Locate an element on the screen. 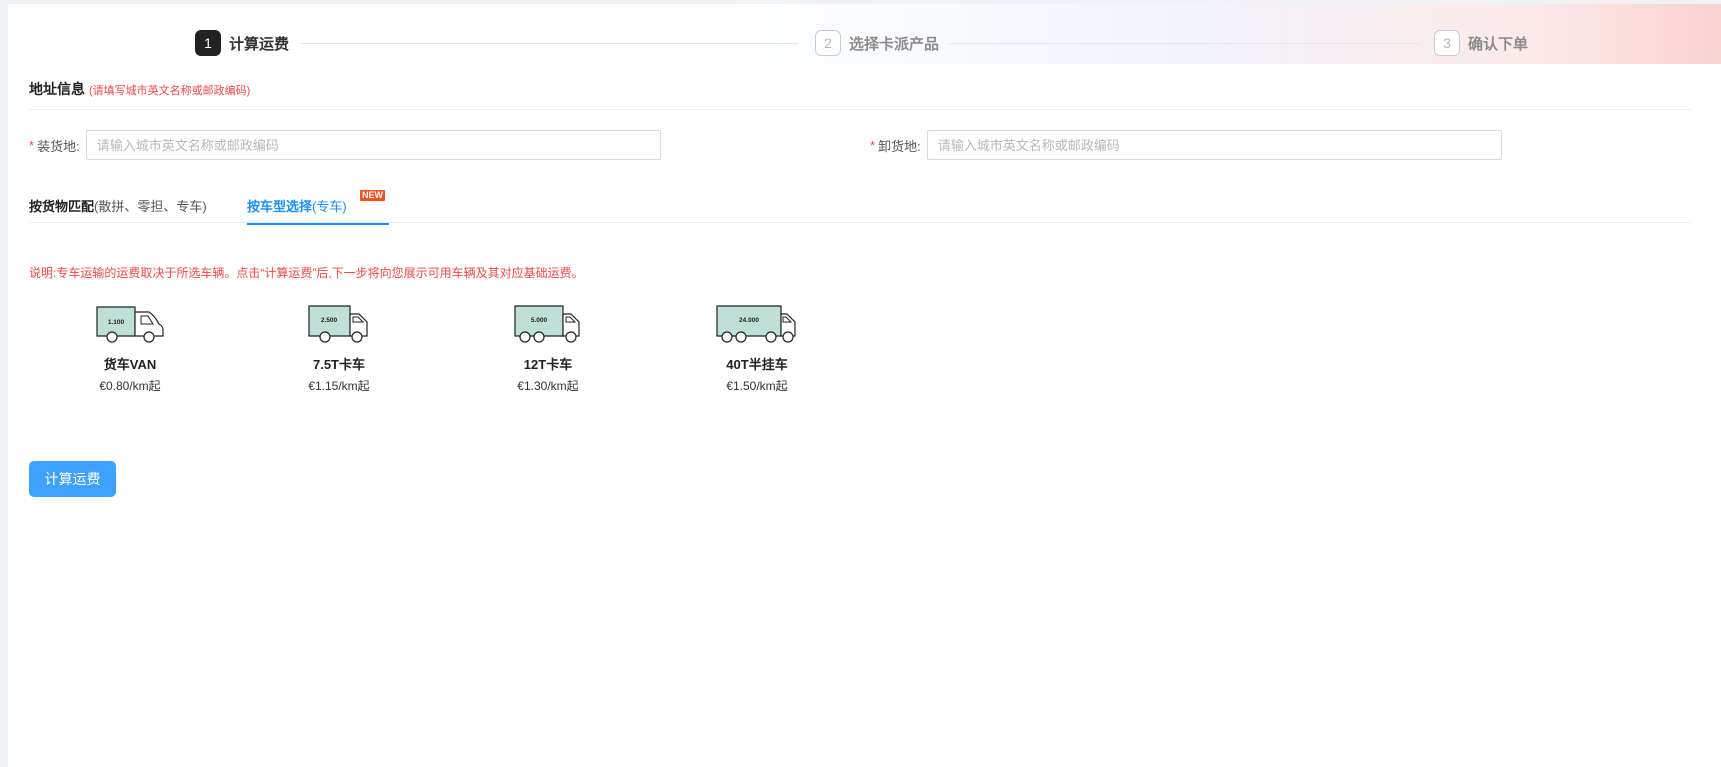  vehicle-name: 7.5T卡车 is located at coordinates (338, 364).